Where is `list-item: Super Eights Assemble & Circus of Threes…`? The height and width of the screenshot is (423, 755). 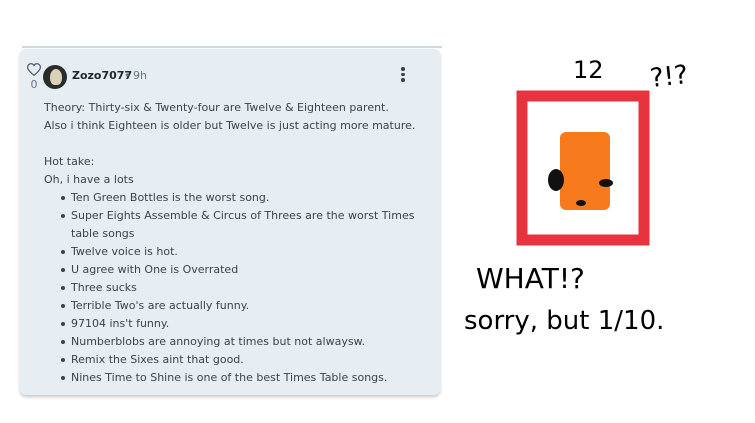
list-item: Super Eights Assemble & Circus of Threes… is located at coordinates (242, 225).